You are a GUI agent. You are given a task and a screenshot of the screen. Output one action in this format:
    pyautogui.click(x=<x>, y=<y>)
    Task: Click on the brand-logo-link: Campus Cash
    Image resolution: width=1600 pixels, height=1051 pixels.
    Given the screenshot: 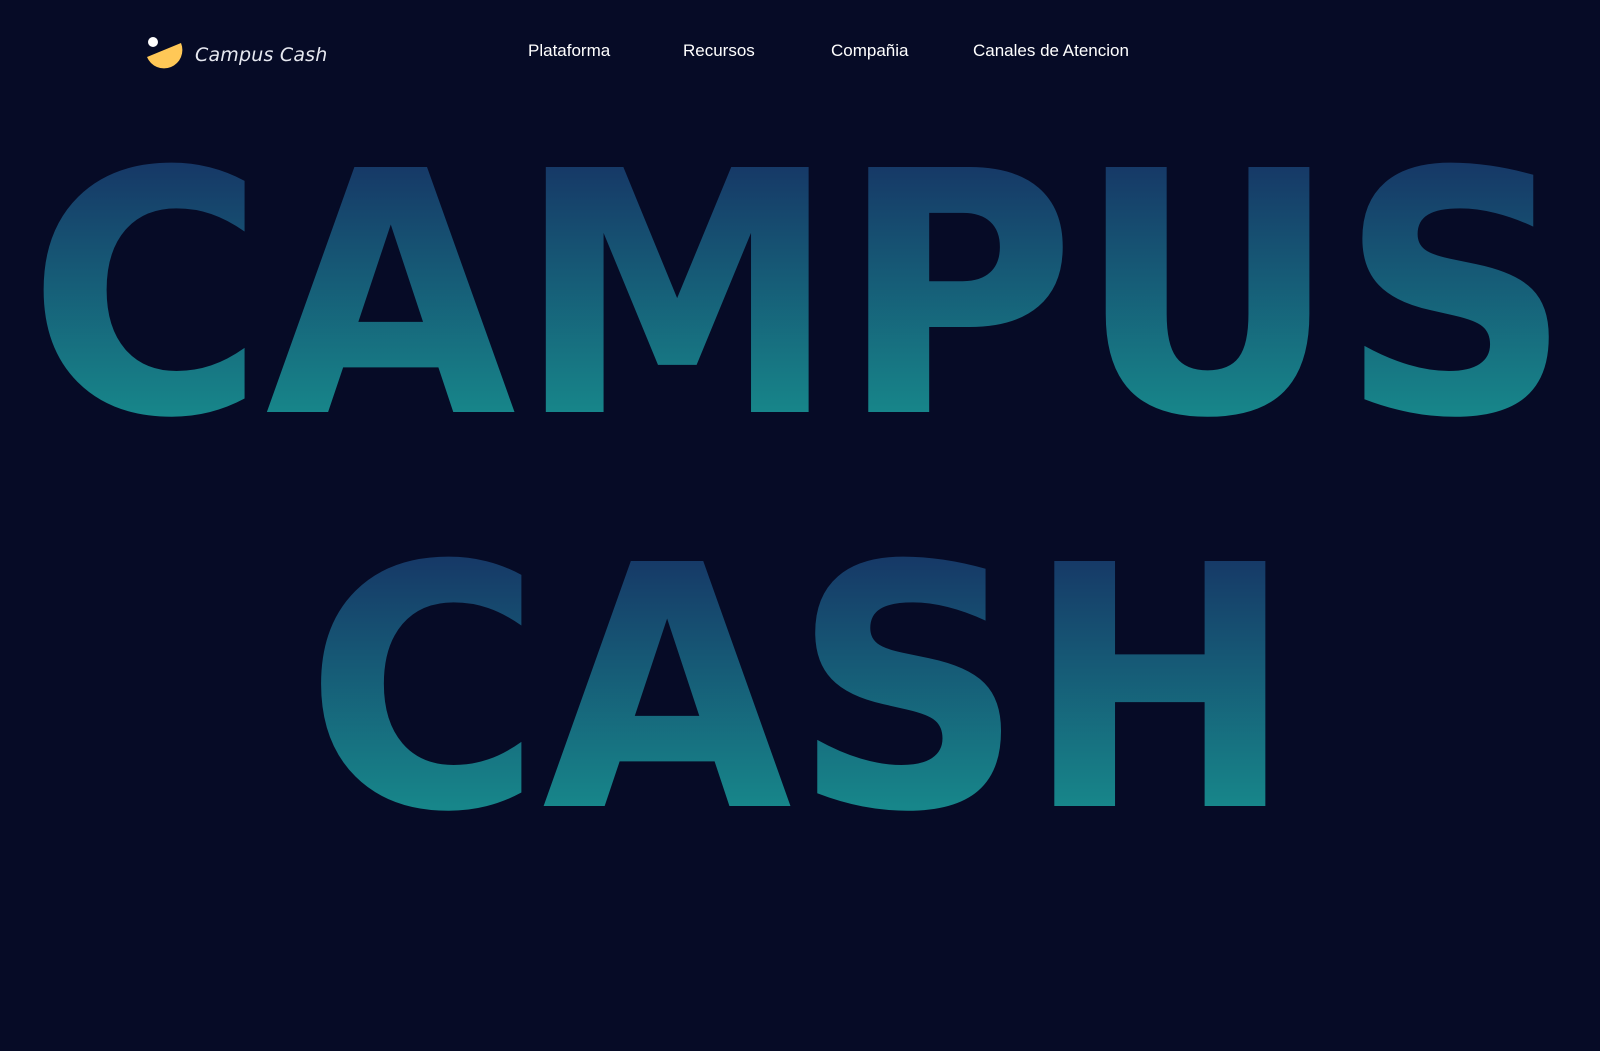 What is the action you would take?
    pyautogui.click(x=236, y=55)
    